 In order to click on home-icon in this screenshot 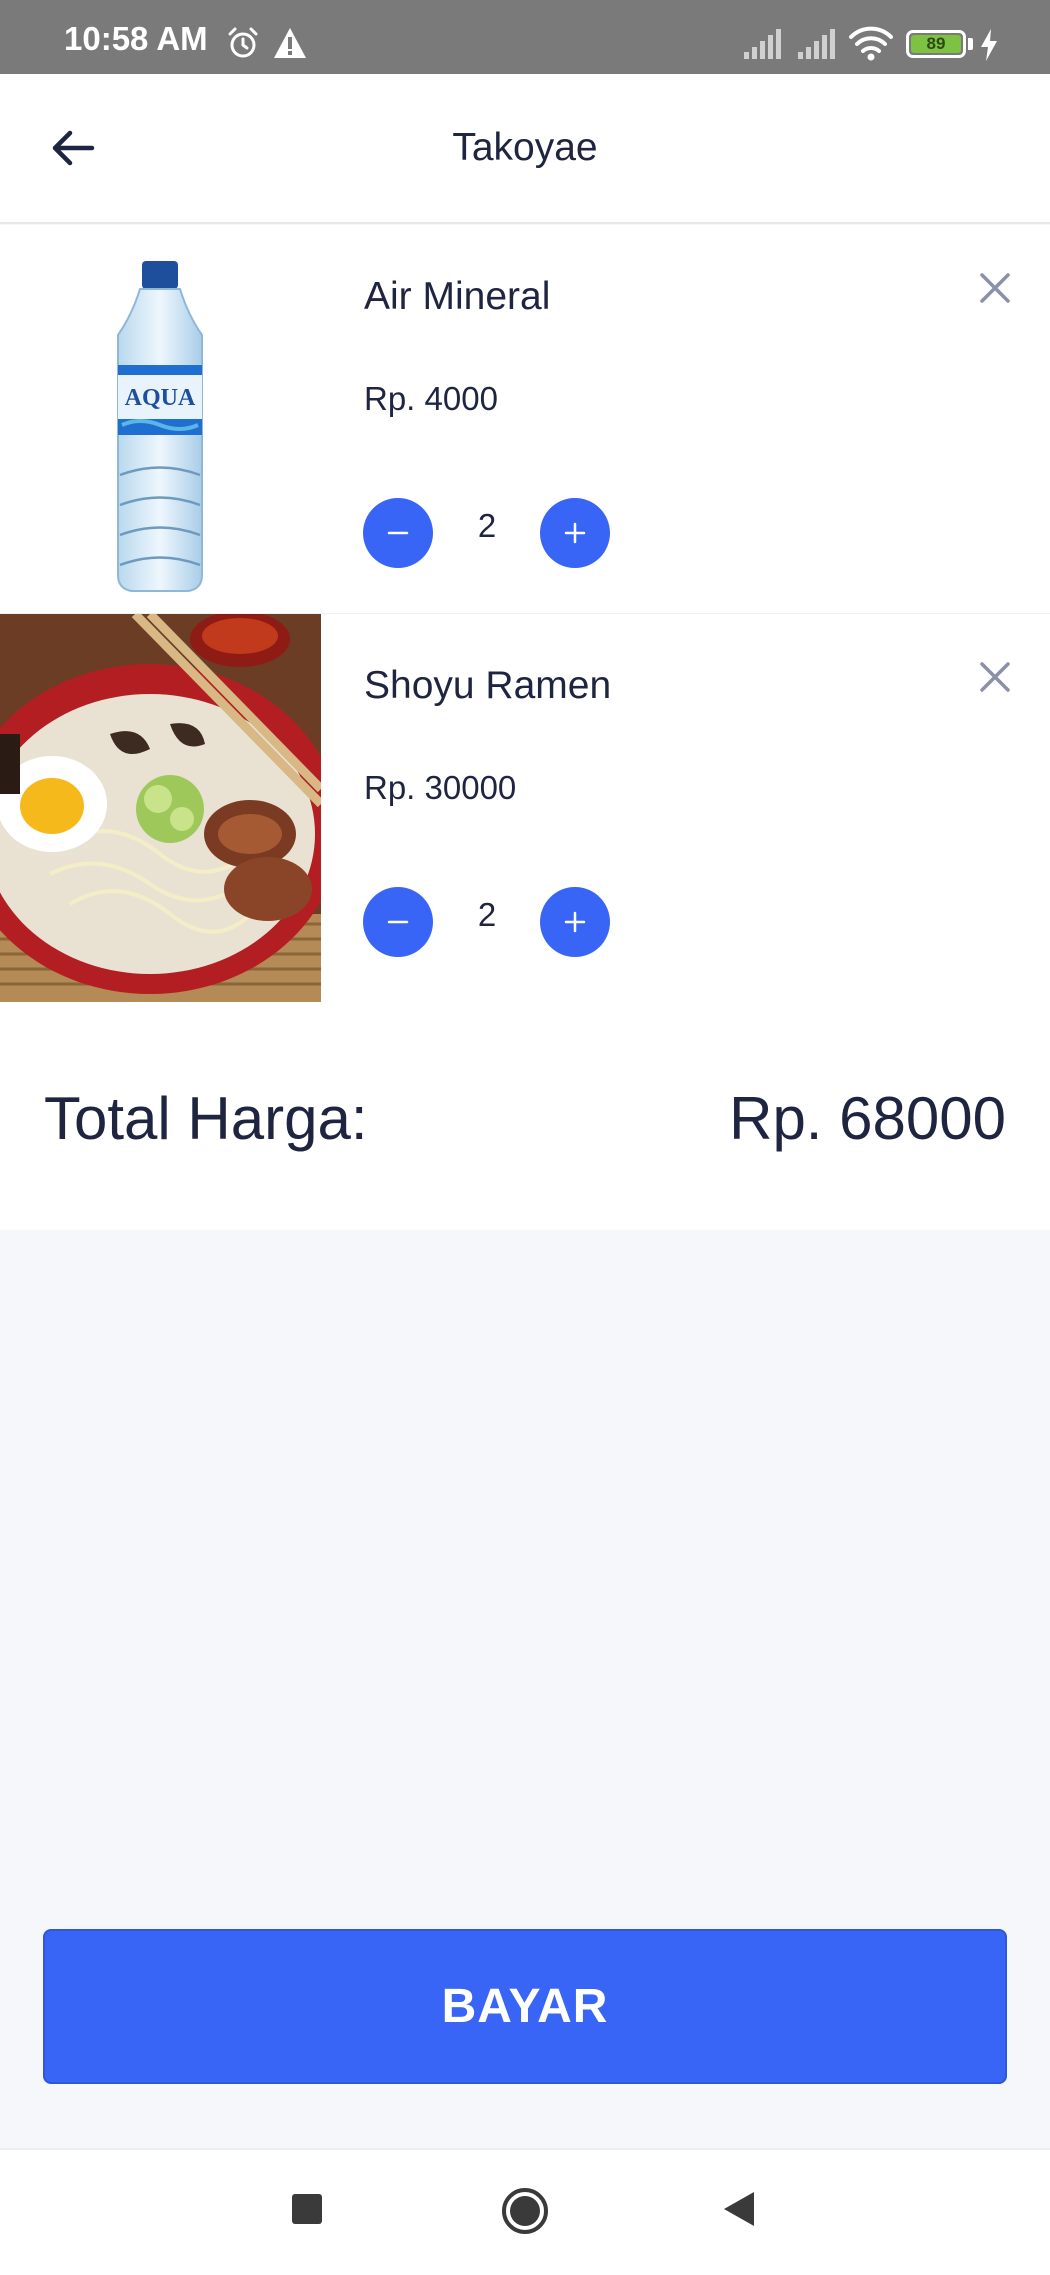, I will do `click(525, 2211)`.